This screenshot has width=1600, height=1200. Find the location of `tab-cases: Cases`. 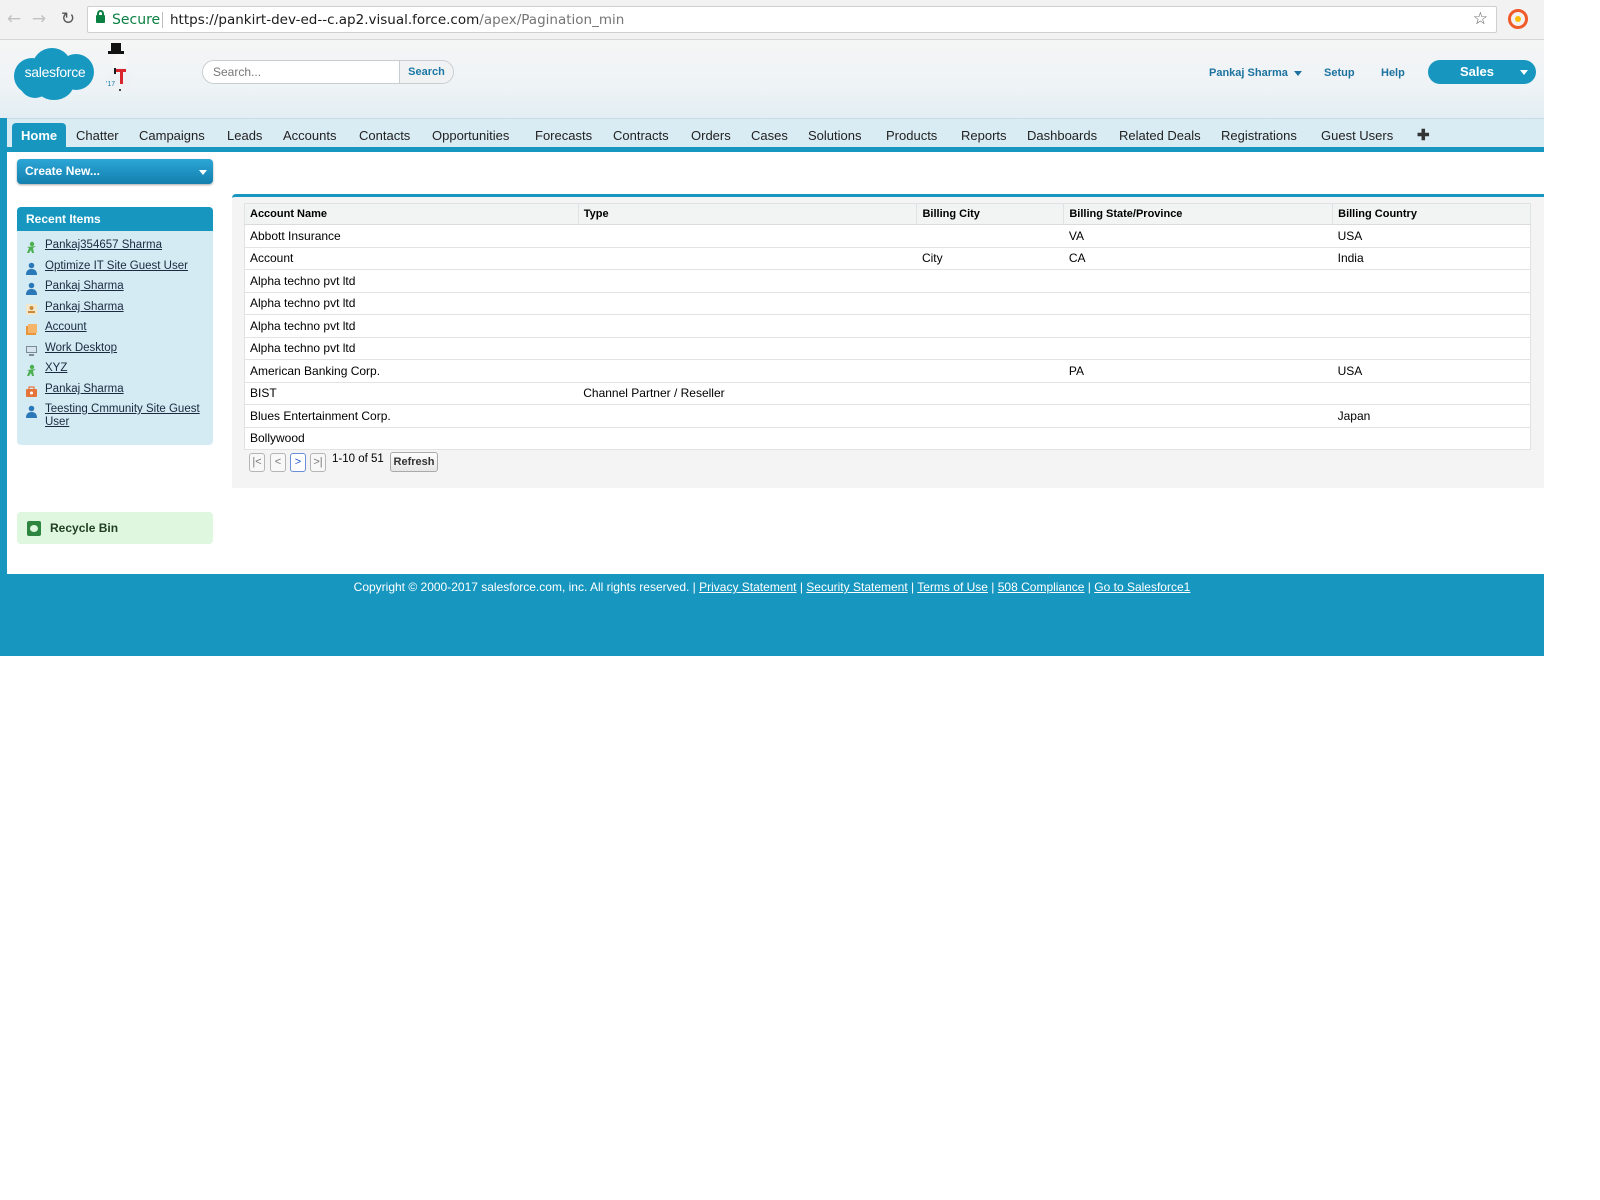

tab-cases: Cases is located at coordinates (769, 135).